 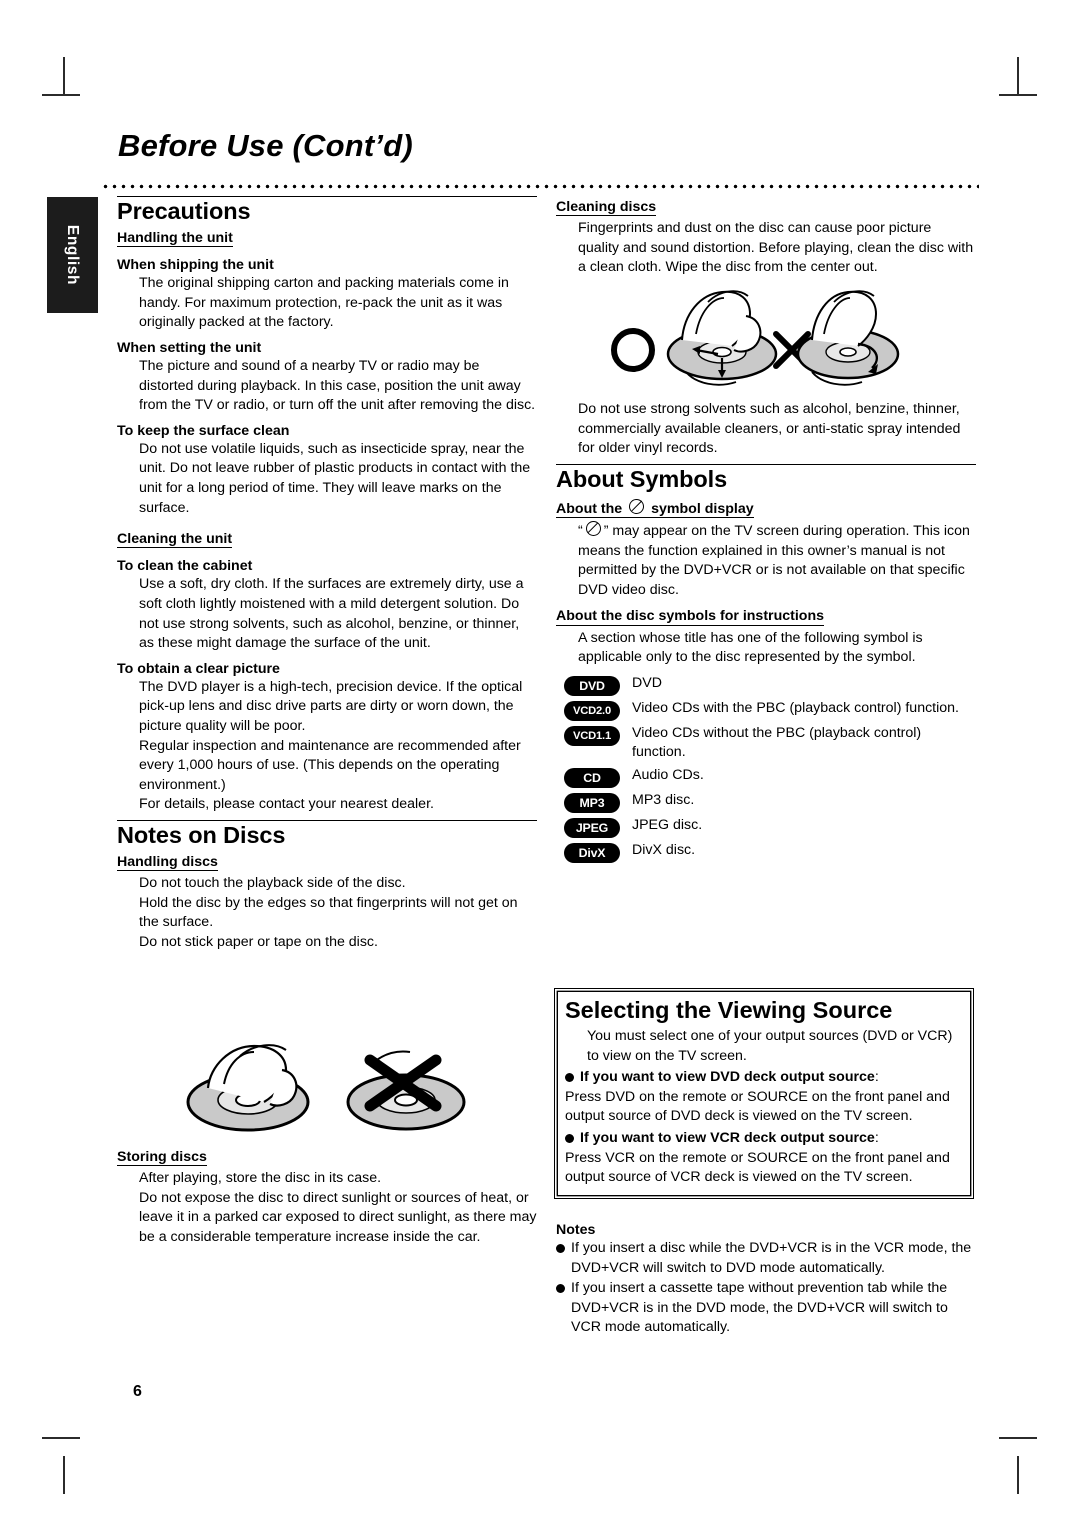 I want to click on language-tab-label: English, so click(x=73, y=255).